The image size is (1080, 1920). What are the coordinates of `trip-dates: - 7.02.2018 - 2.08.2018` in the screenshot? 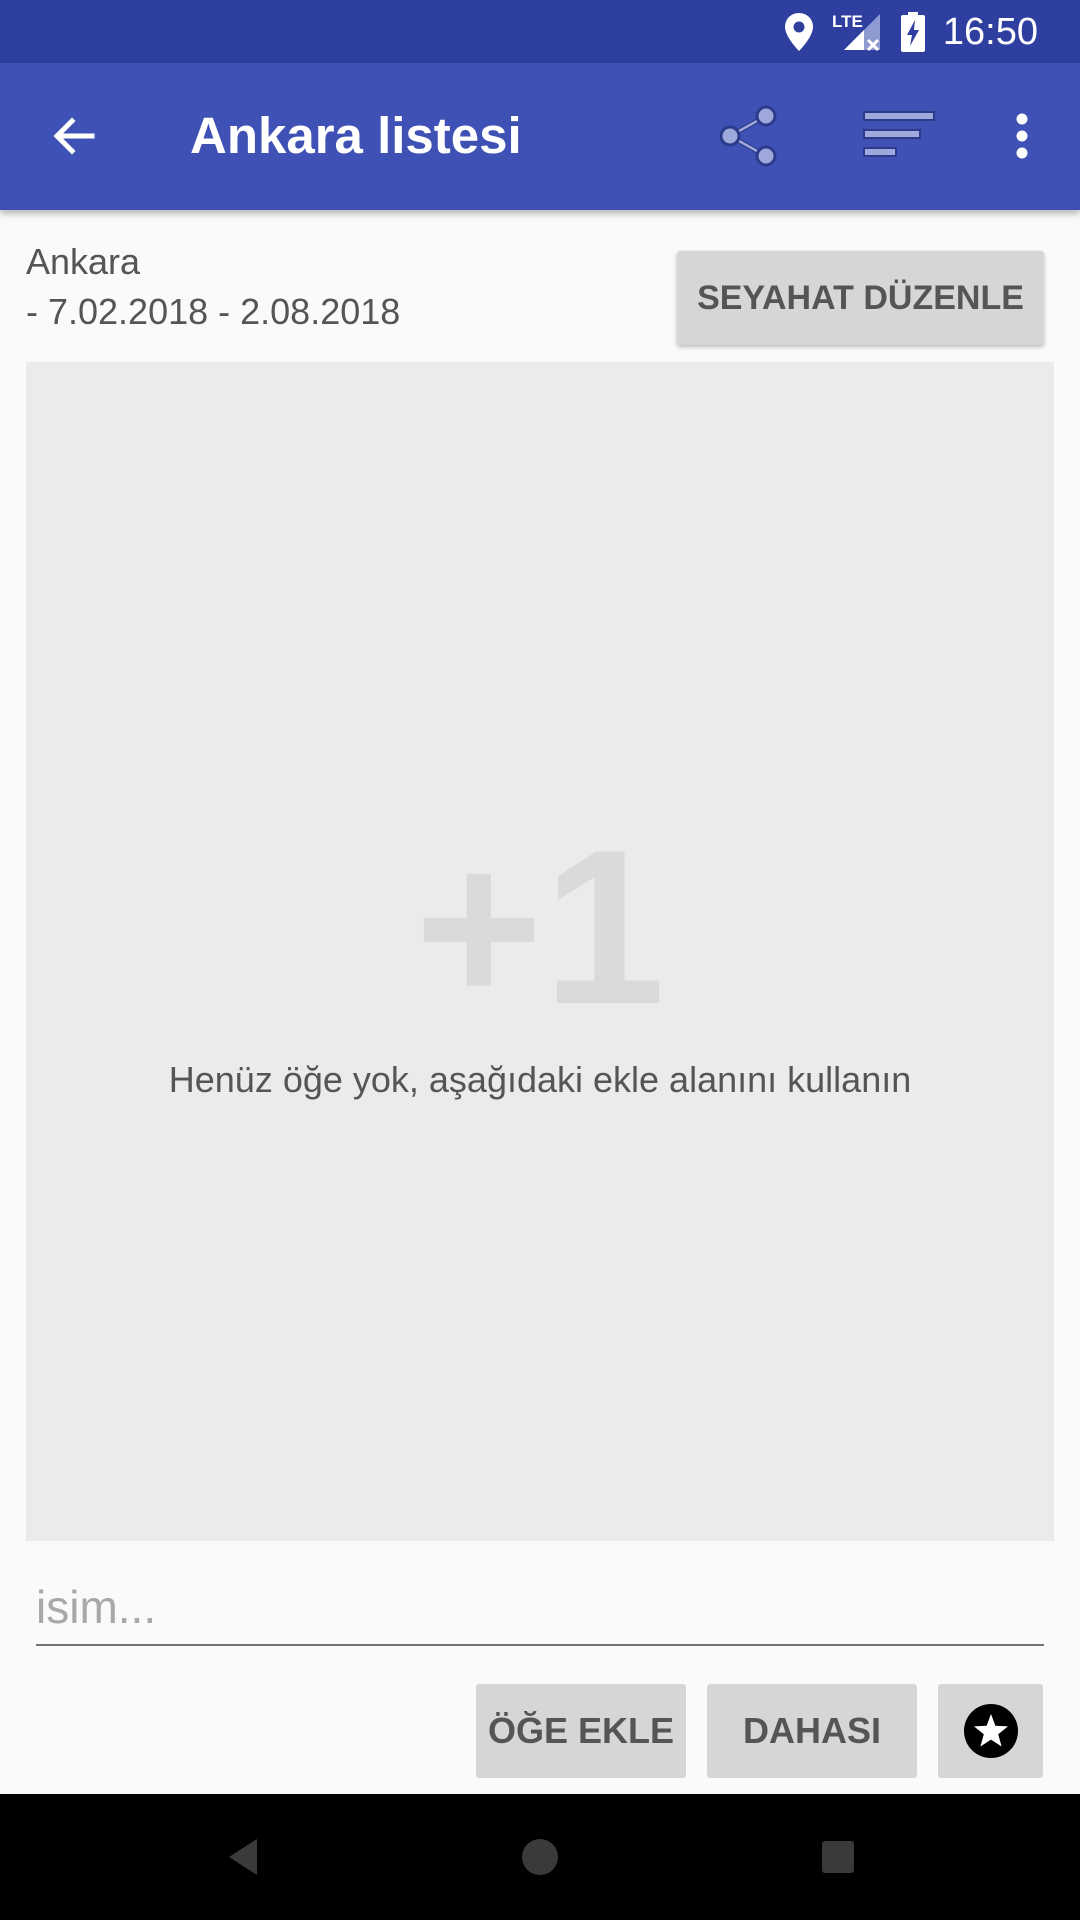 It's located at (213, 311).